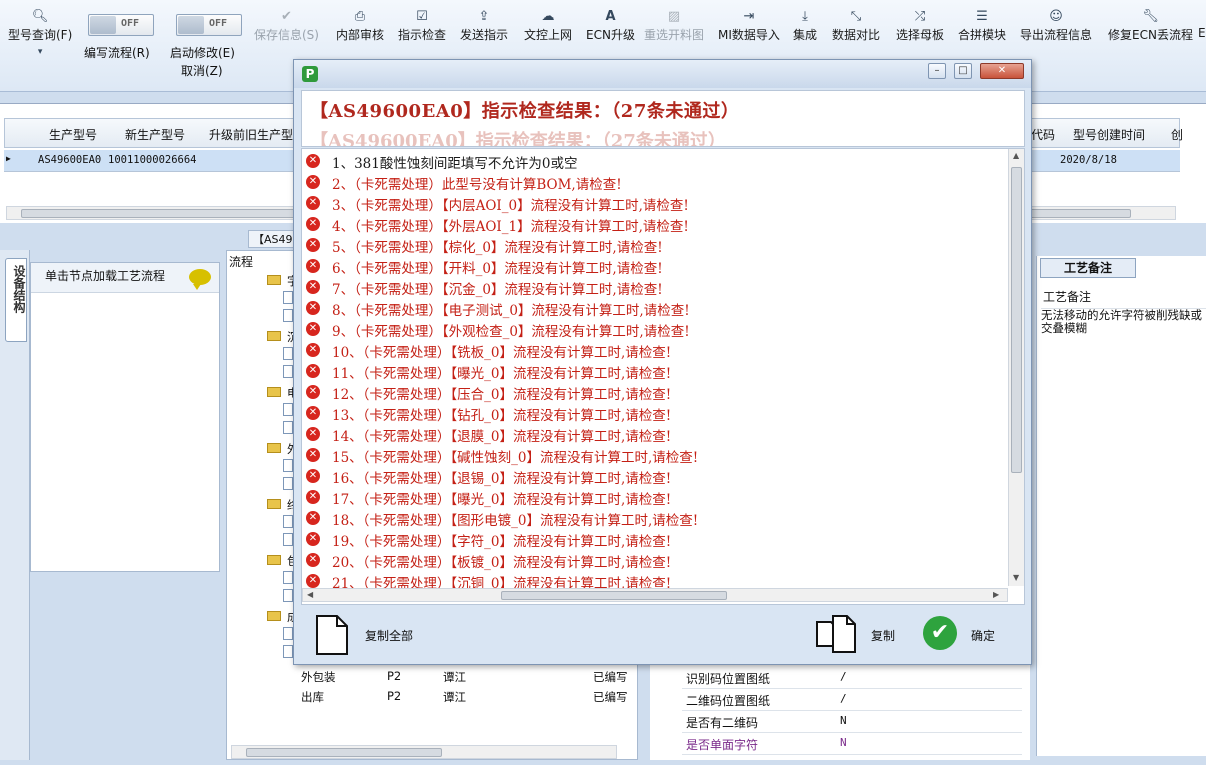 This screenshot has width=1206, height=765. What do you see at coordinates (310, 594) in the screenshot?
I see `scroll-left-icon: ◀` at bounding box center [310, 594].